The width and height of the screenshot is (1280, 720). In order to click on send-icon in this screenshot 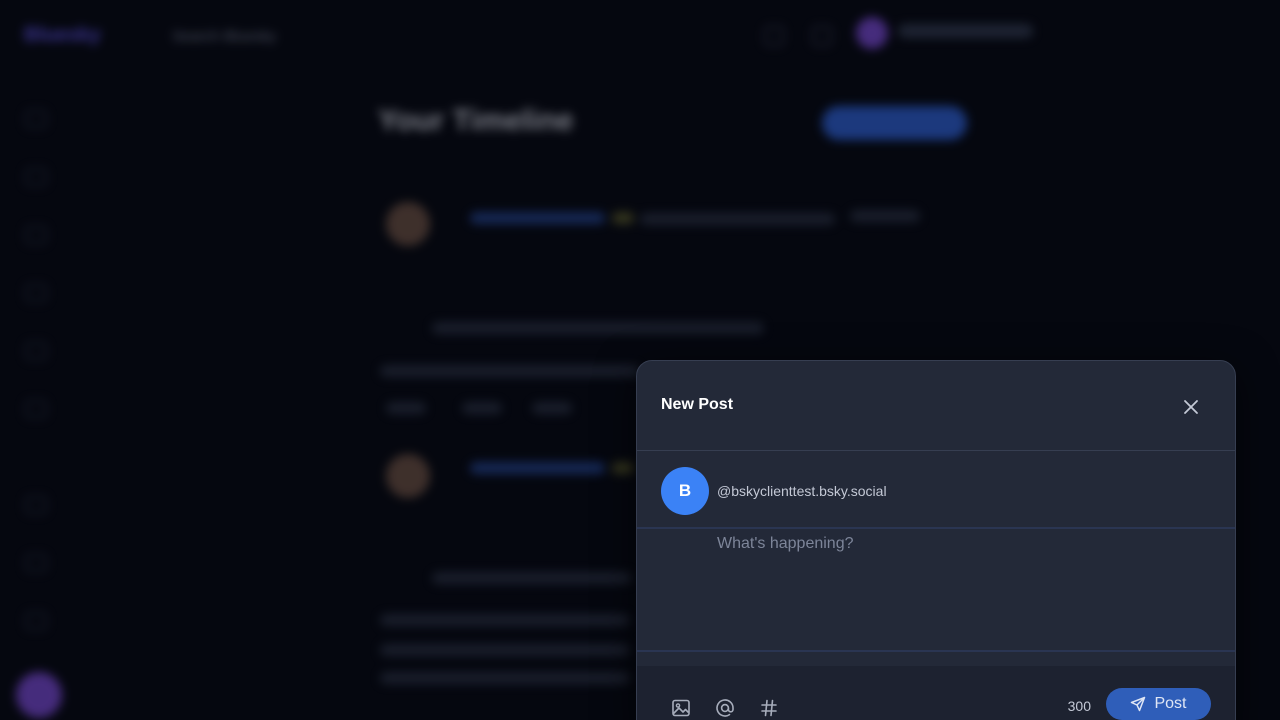, I will do `click(1138, 704)`.